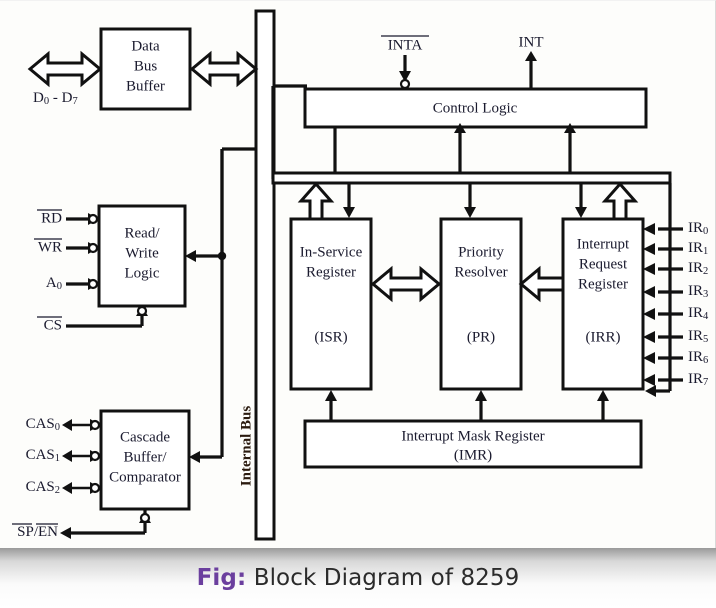 The height and width of the screenshot is (608, 716). Describe the element at coordinates (675, 228) in the screenshot. I see `ir-input-0: IR0` at that location.